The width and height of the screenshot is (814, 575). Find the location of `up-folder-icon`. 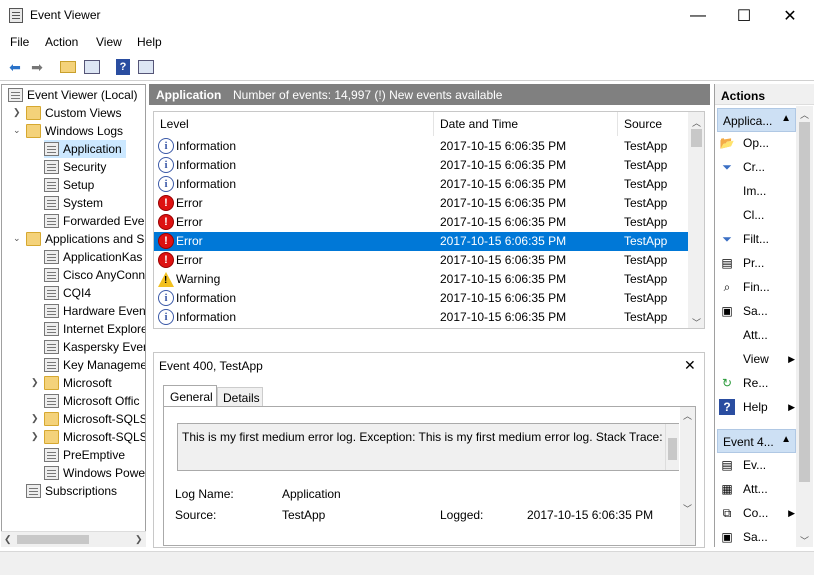

up-folder-icon is located at coordinates (68, 67).